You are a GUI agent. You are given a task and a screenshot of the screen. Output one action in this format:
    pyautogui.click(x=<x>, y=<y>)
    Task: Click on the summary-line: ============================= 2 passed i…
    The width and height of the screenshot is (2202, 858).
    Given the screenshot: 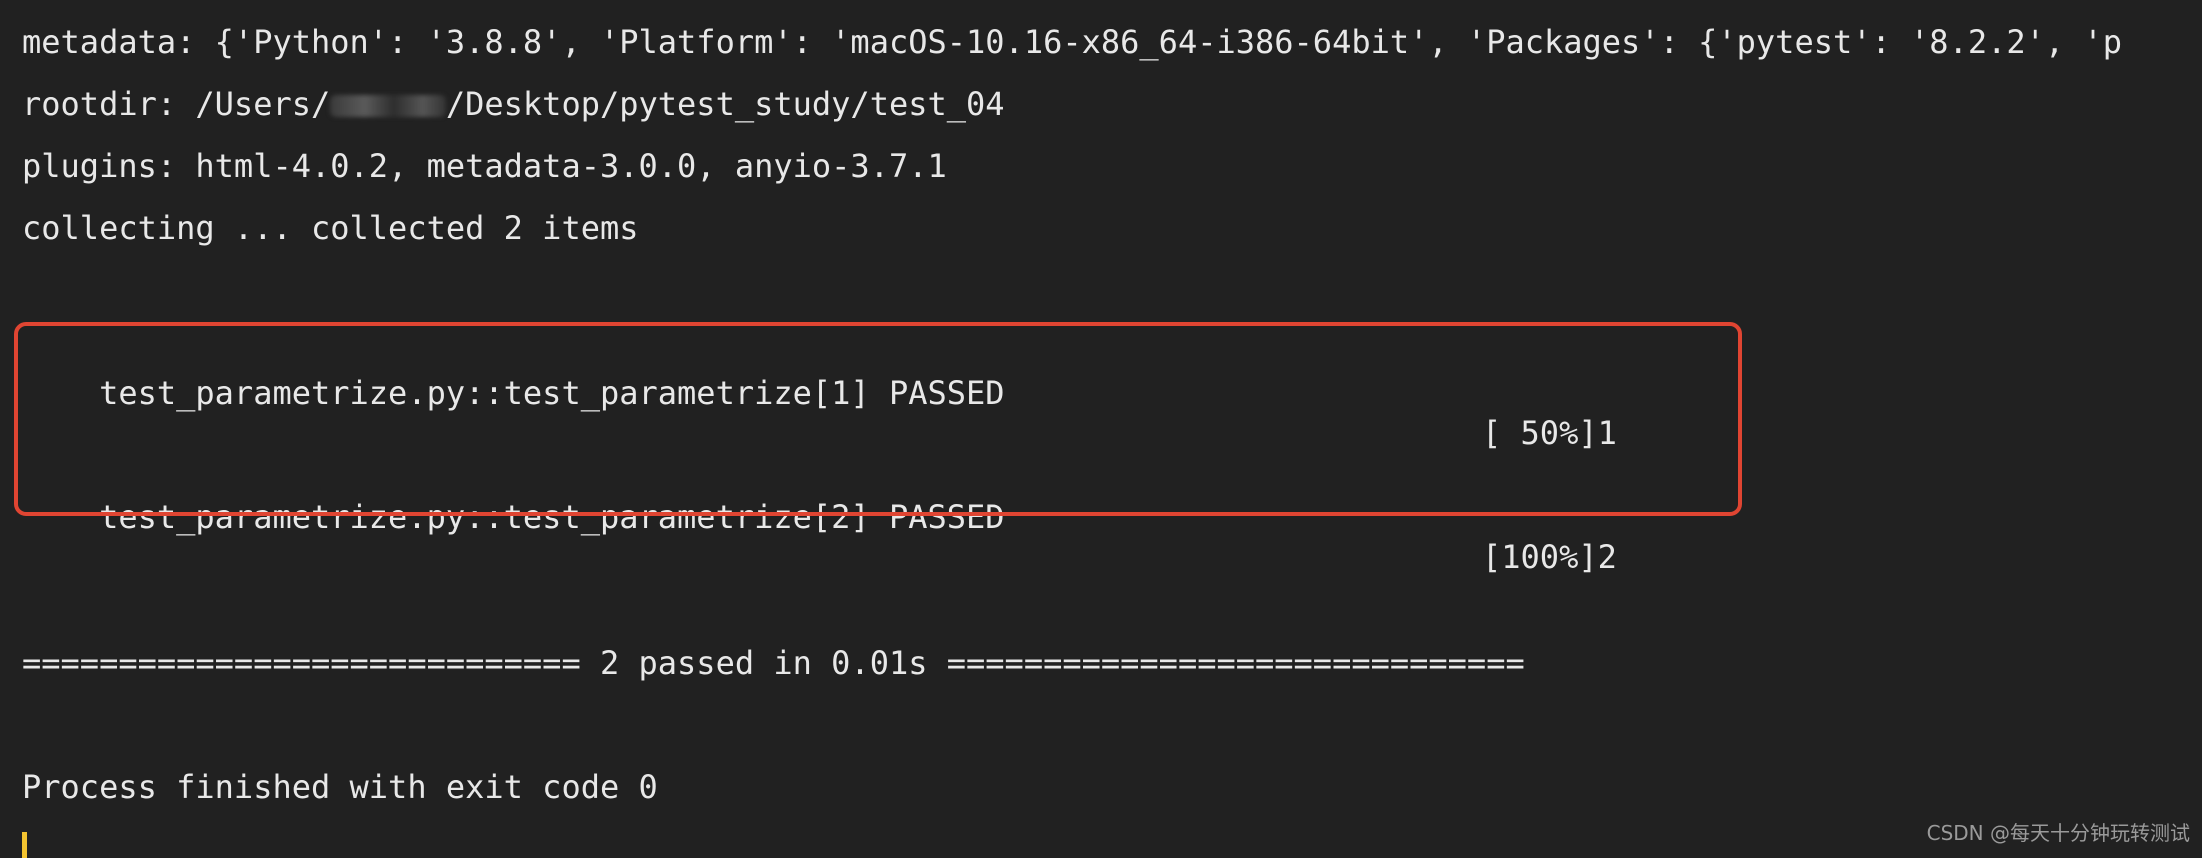 What is the action you would take?
    pyautogui.click(x=773, y=663)
    